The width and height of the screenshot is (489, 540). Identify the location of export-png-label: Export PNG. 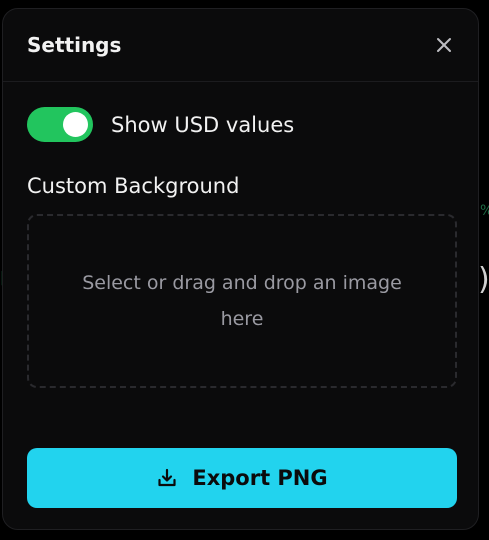
(260, 478).